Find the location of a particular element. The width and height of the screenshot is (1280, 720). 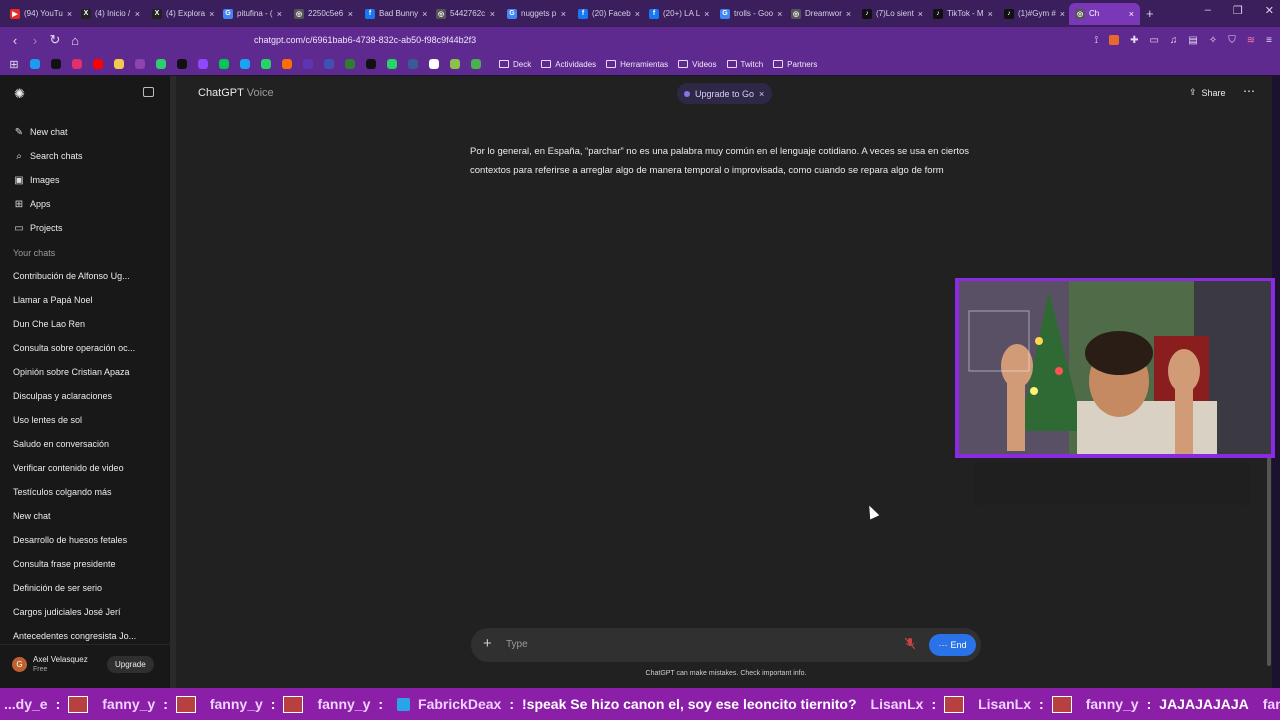

vpn-icon: ≋ is located at coordinates (1251, 40).